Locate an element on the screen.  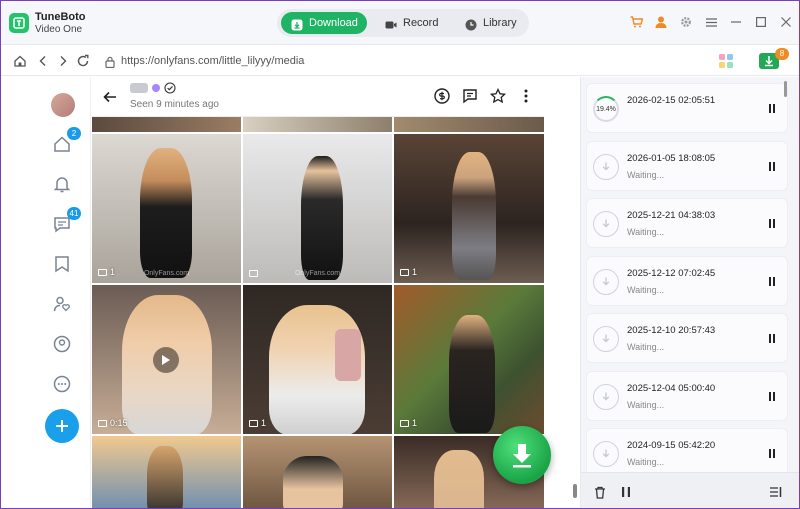
last-seen: Seen 9 minutes ago is located at coordinates (174, 104).